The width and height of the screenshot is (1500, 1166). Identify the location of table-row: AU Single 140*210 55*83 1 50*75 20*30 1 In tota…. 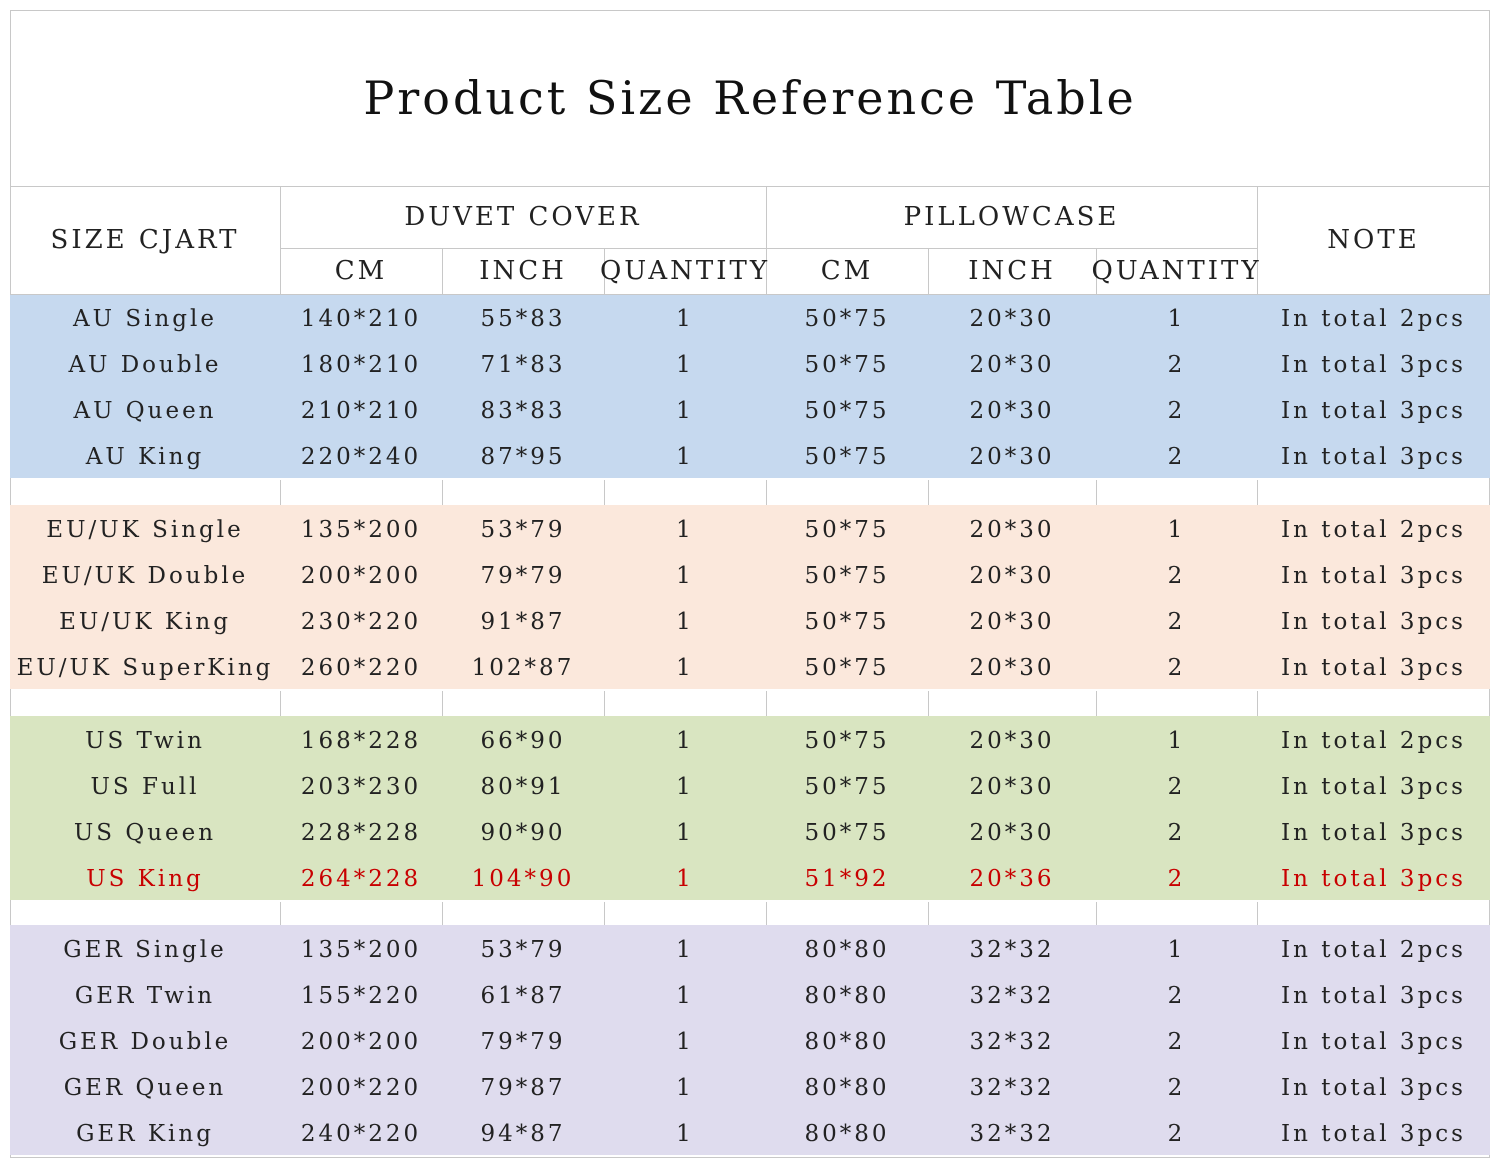
(750, 319).